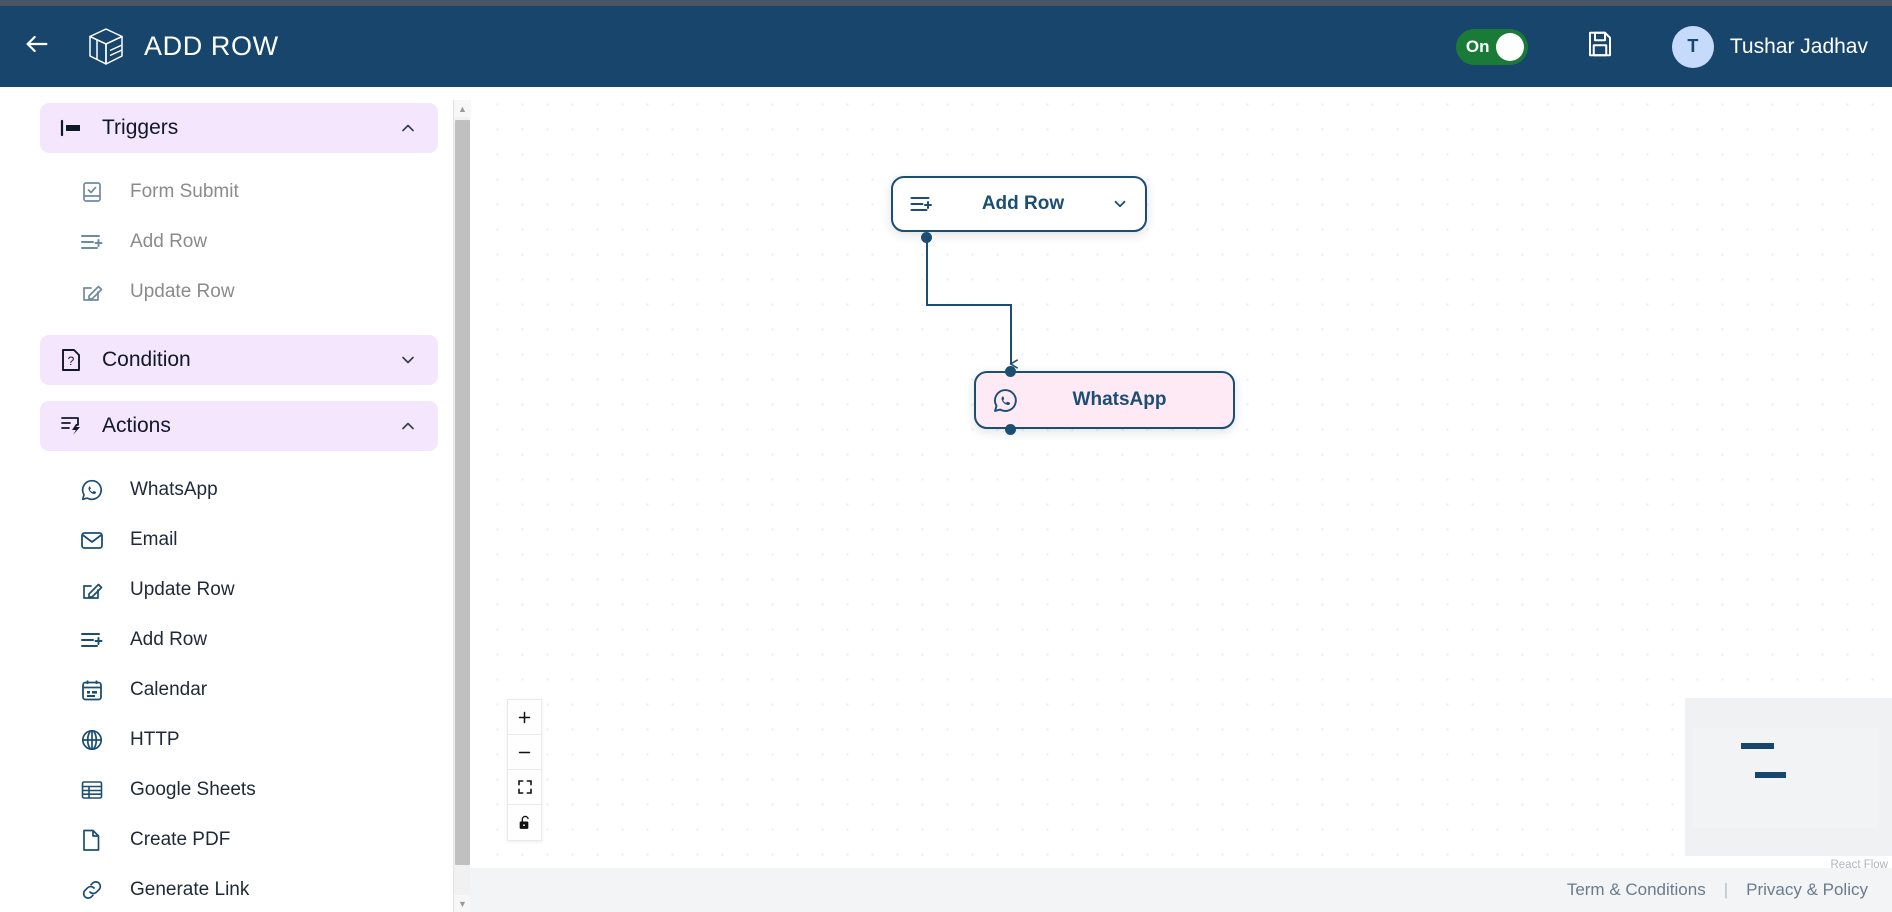  I want to click on floppy-save-icon, so click(1600, 46).